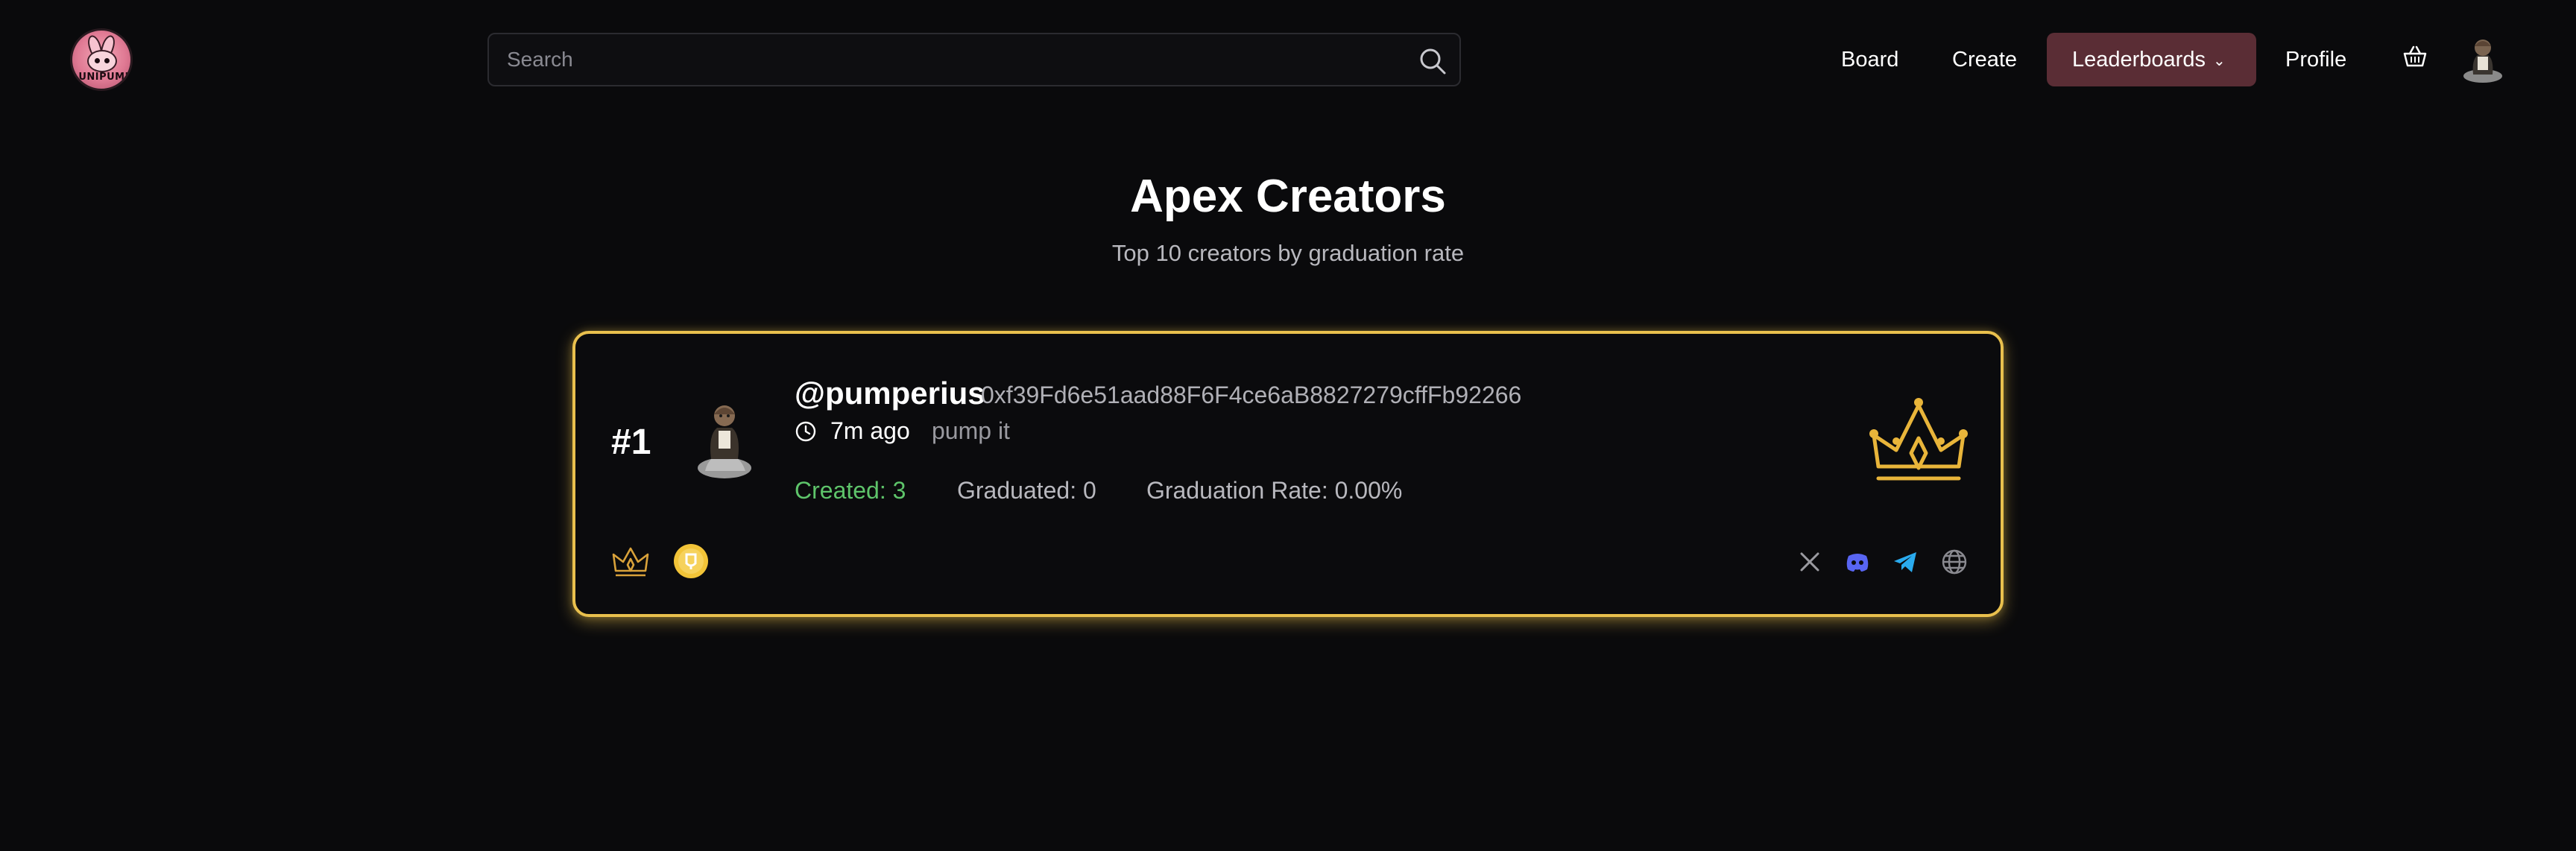 The height and width of the screenshot is (851, 2576). What do you see at coordinates (890, 393) in the screenshot?
I see `creator-handle: @pumperius` at bounding box center [890, 393].